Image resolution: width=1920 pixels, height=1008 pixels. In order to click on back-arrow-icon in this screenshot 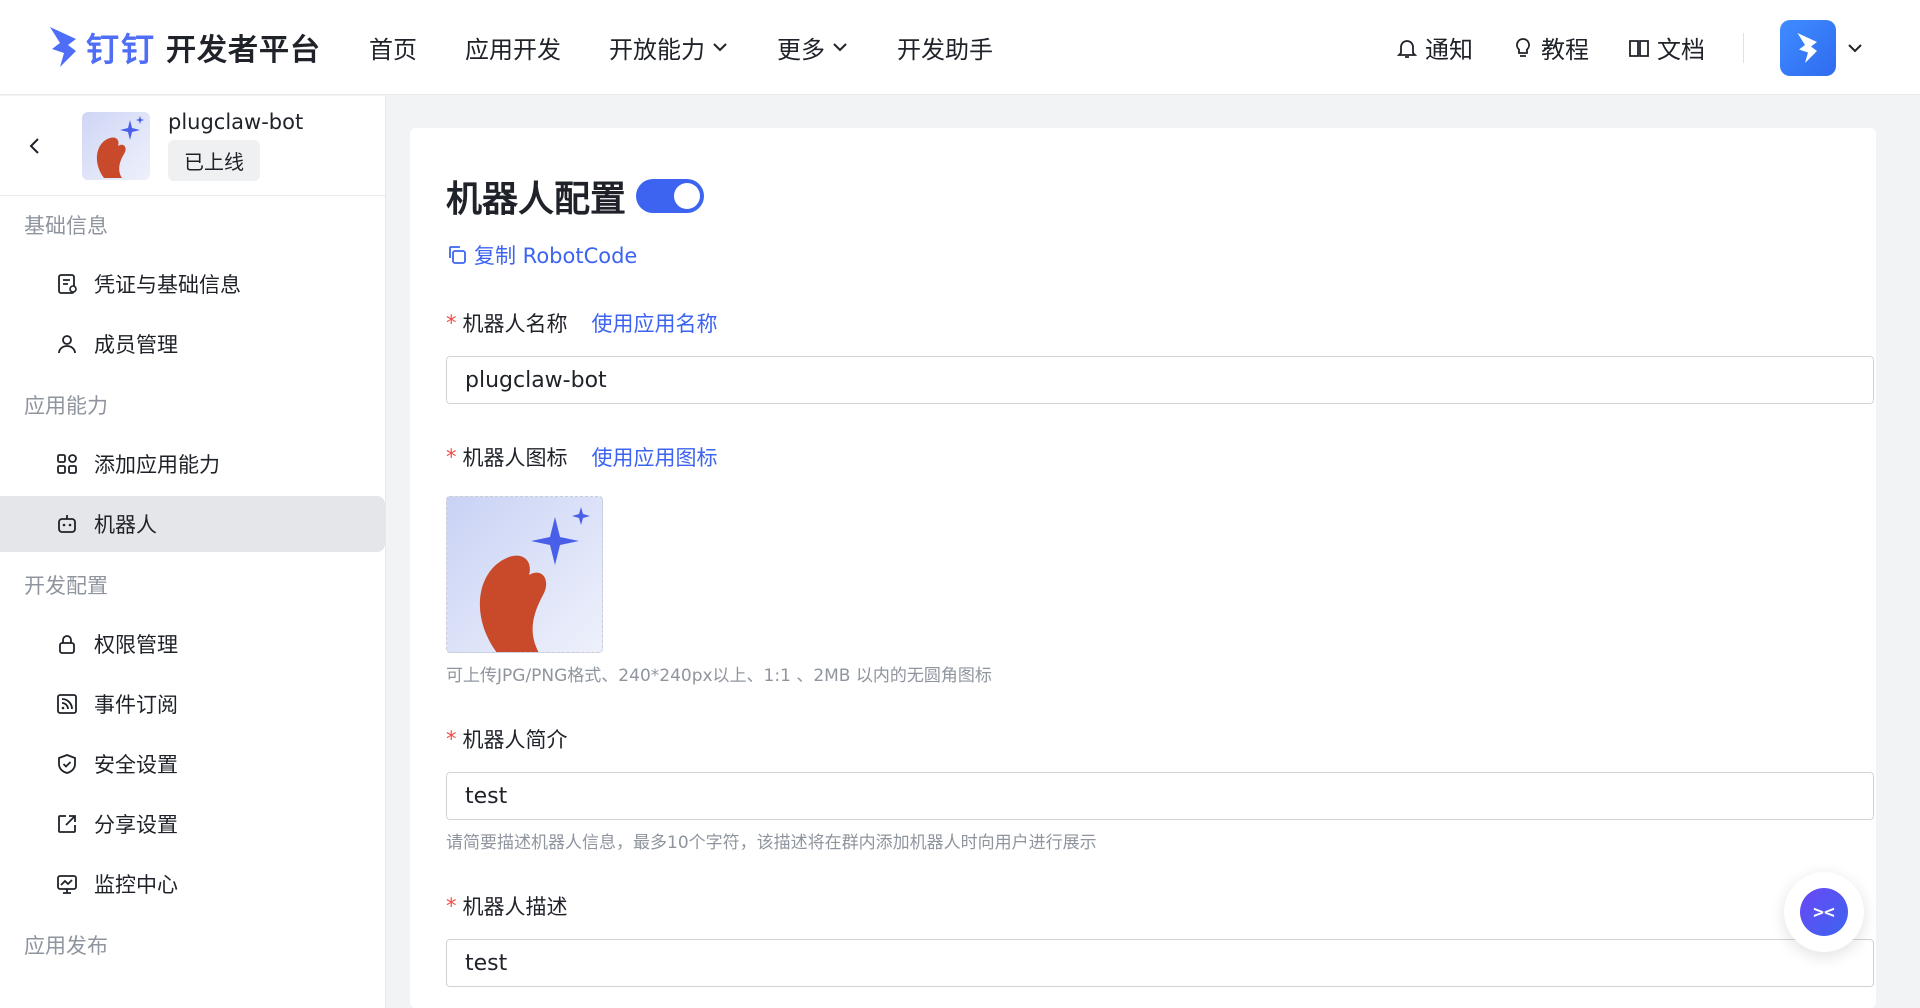, I will do `click(35, 146)`.